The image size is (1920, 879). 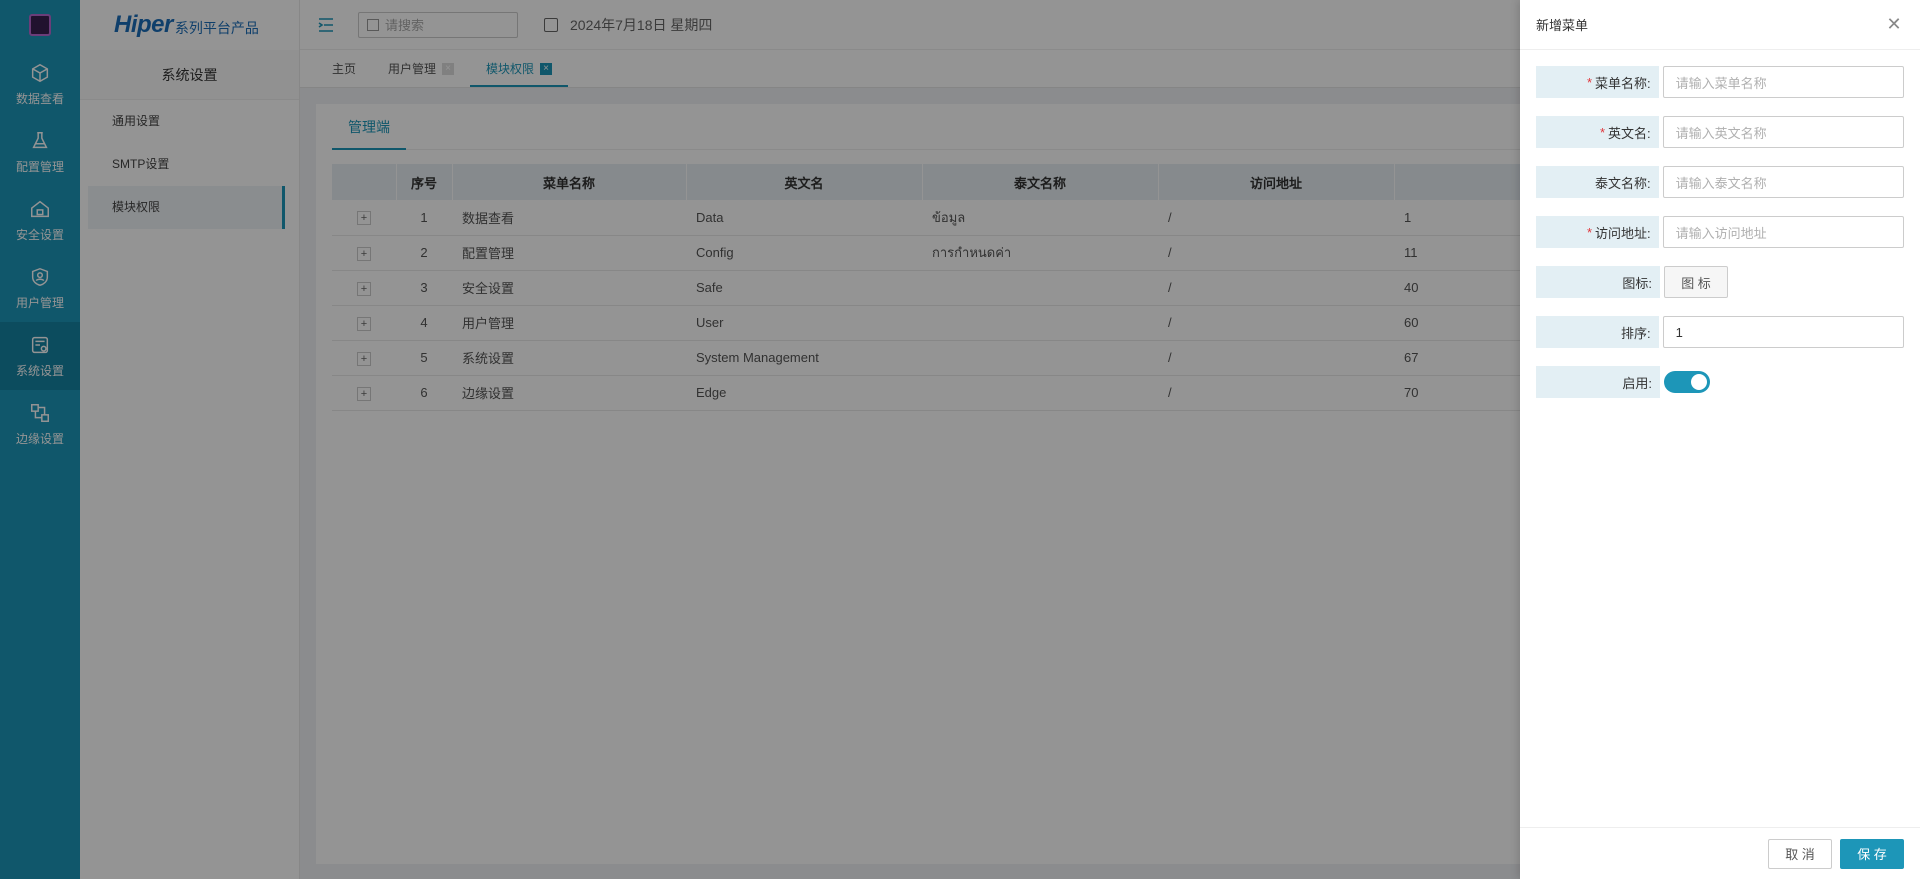 What do you see at coordinates (1783, 82) in the screenshot?
I see `menu-name-input: 请输入菜单名称` at bounding box center [1783, 82].